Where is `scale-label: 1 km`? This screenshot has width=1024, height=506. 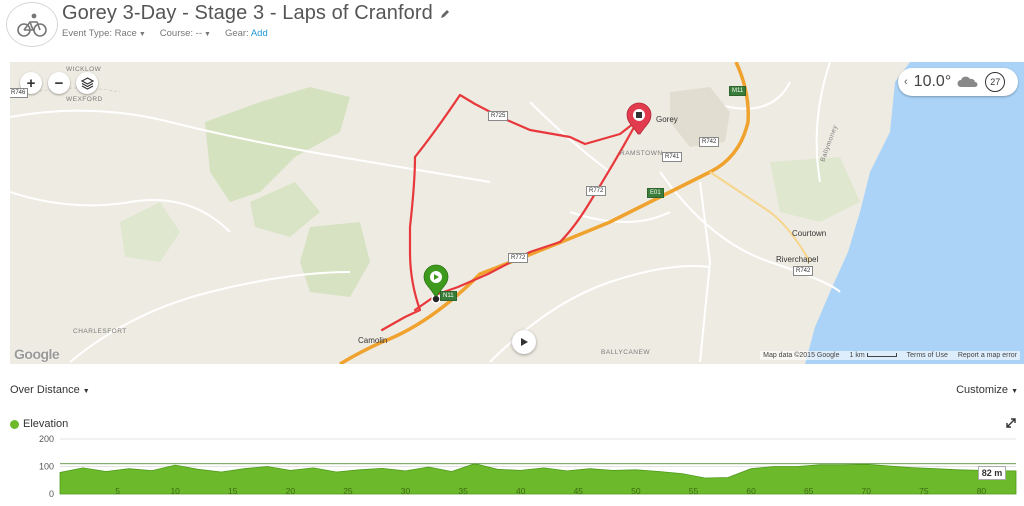
scale-label: 1 km is located at coordinates (857, 355).